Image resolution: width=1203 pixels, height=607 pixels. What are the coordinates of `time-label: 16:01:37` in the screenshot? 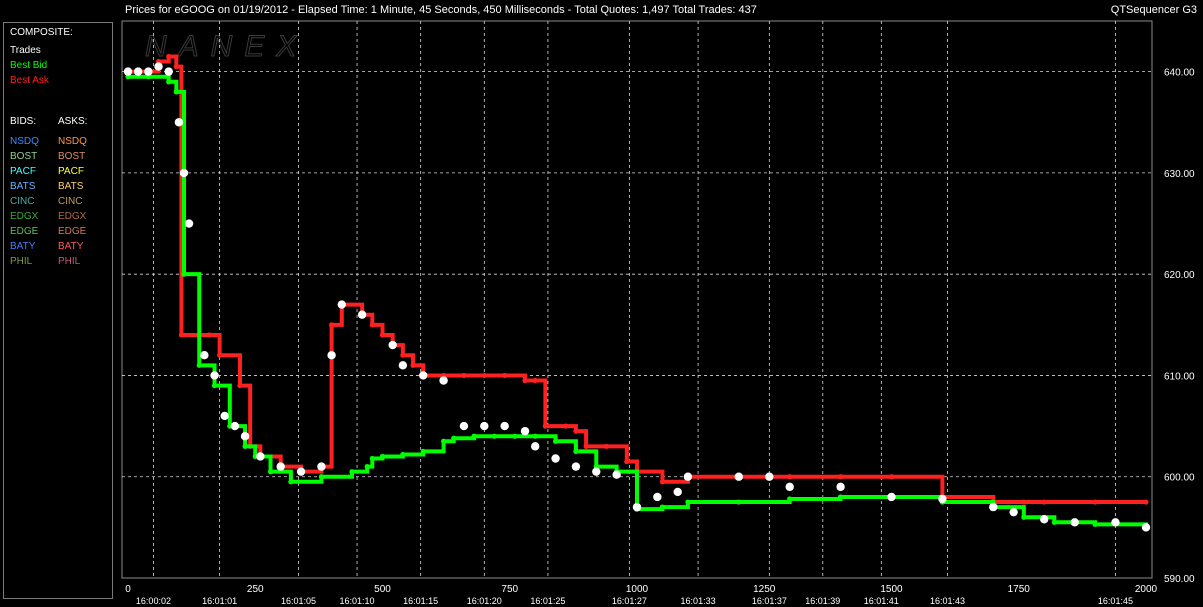 It's located at (769, 601).